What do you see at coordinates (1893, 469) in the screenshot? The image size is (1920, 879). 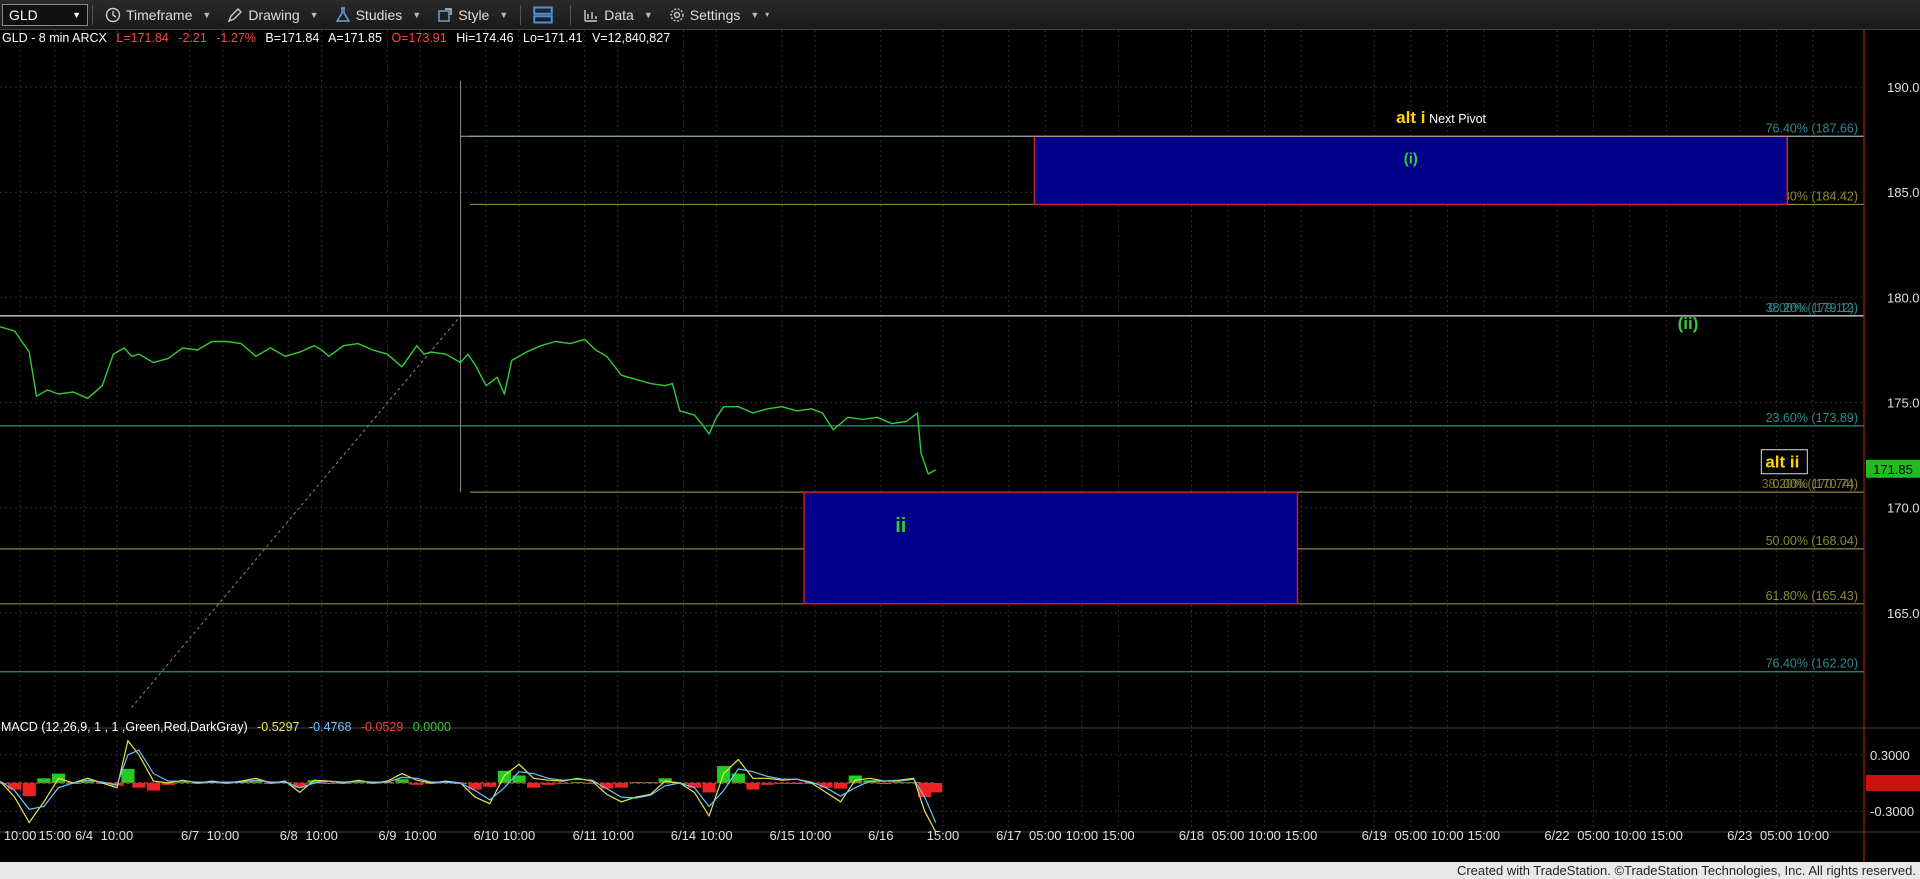 I see `last-price-value: 171.85` at bounding box center [1893, 469].